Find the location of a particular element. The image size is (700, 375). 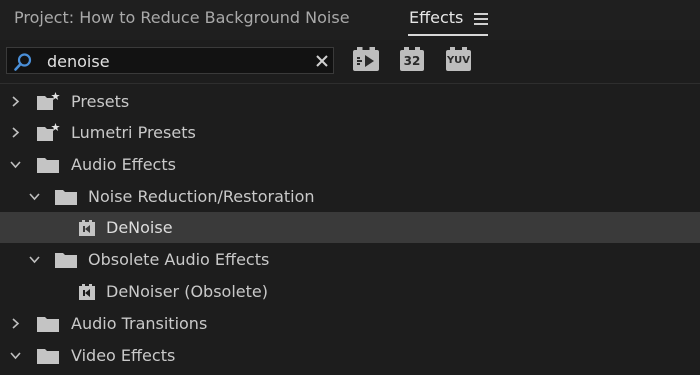

tab-project: Project: How to Reduce Background Noise is located at coordinates (182, 17).